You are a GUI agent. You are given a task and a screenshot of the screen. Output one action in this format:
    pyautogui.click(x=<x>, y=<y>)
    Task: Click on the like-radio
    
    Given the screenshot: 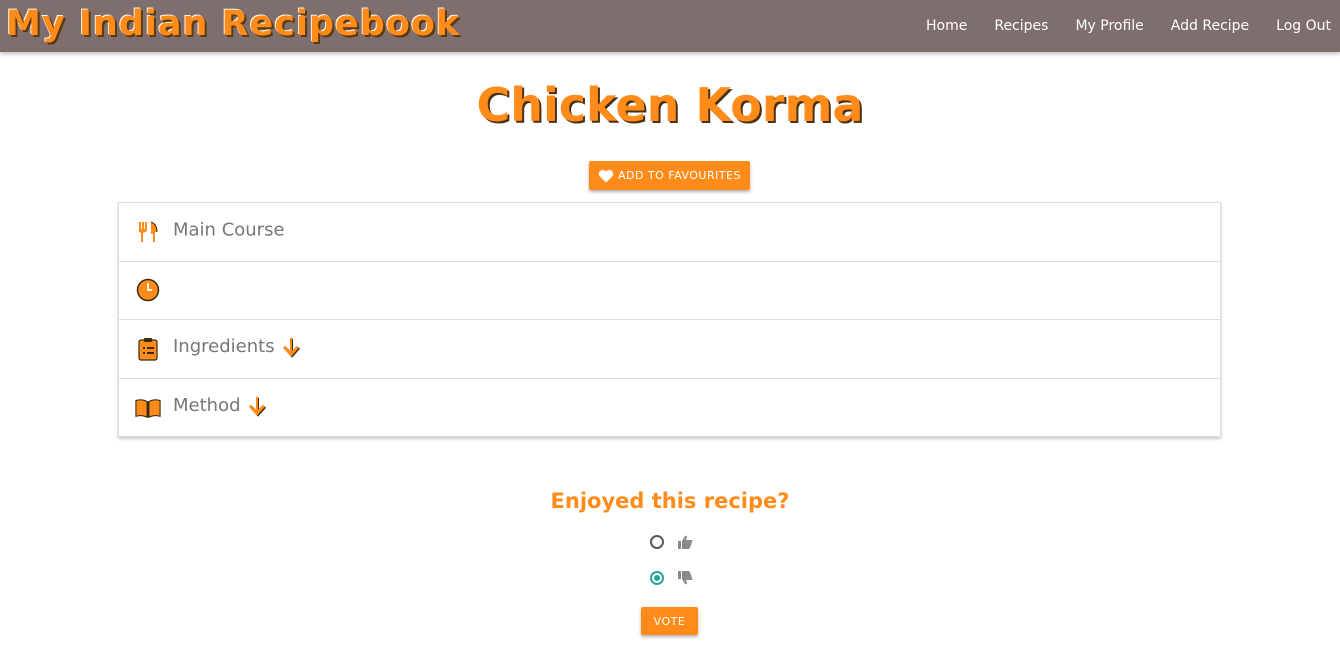 What is the action you would take?
    pyautogui.click(x=657, y=542)
    